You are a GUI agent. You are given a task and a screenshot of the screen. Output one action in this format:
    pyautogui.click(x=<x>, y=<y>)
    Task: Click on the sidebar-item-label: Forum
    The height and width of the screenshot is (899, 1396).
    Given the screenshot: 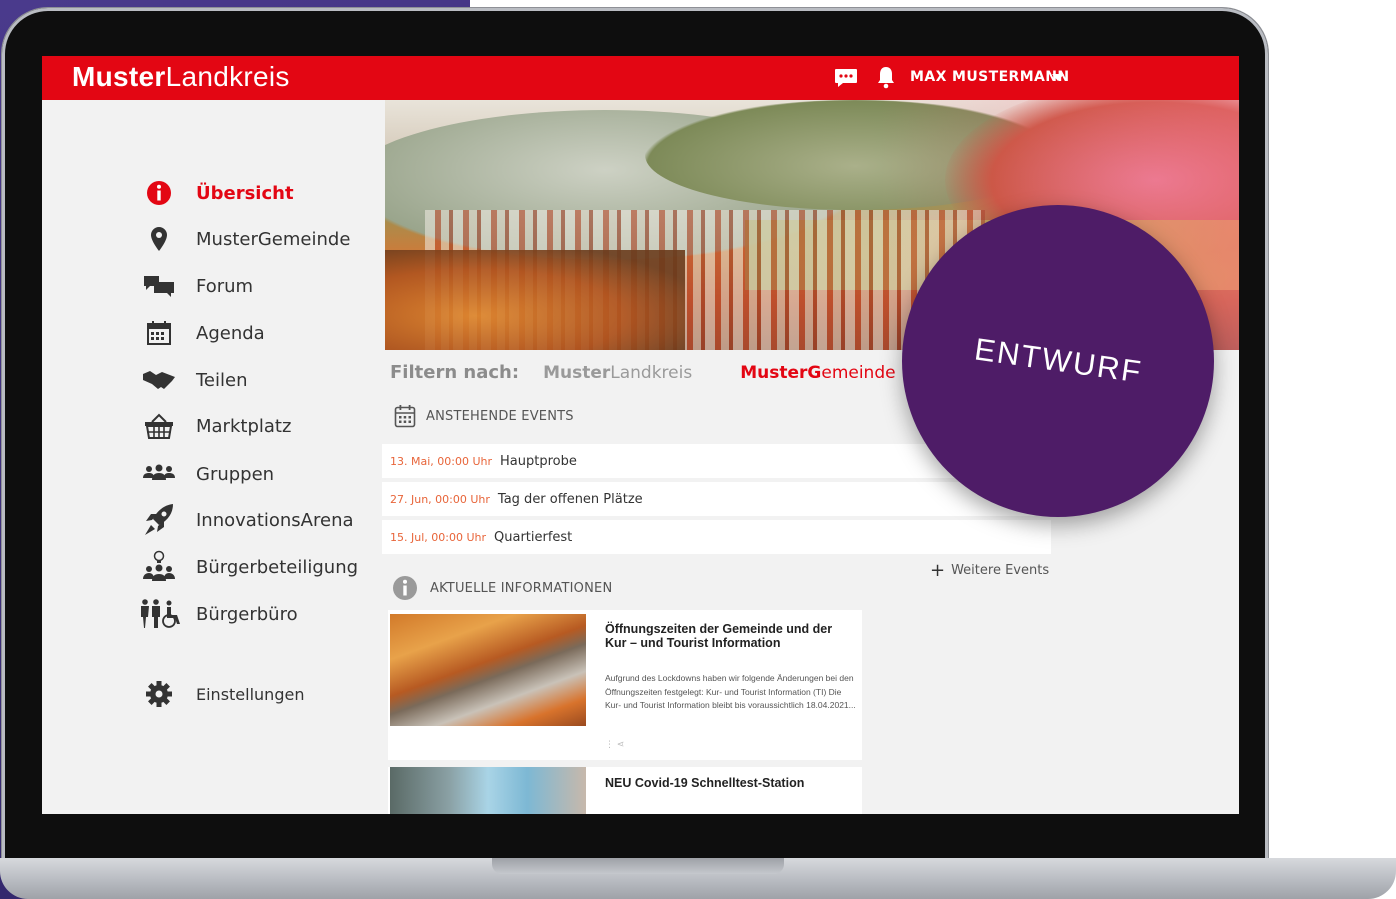 What is the action you would take?
    pyautogui.click(x=225, y=286)
    